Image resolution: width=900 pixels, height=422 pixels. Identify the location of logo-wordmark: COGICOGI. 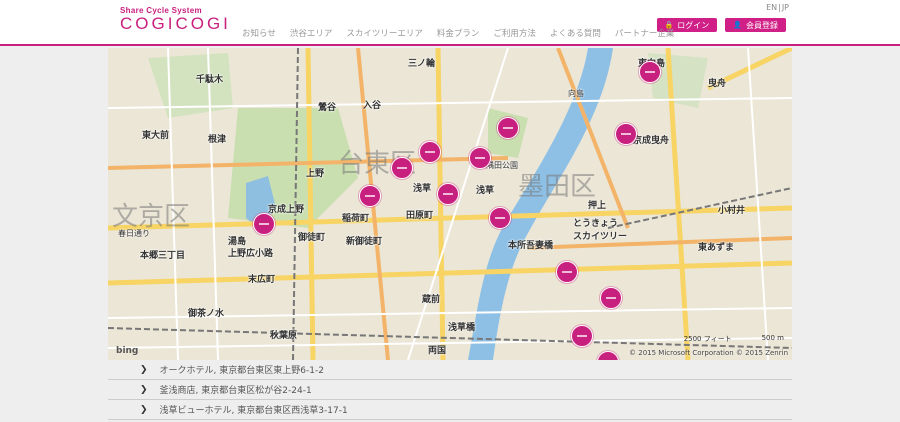
(175, 23).